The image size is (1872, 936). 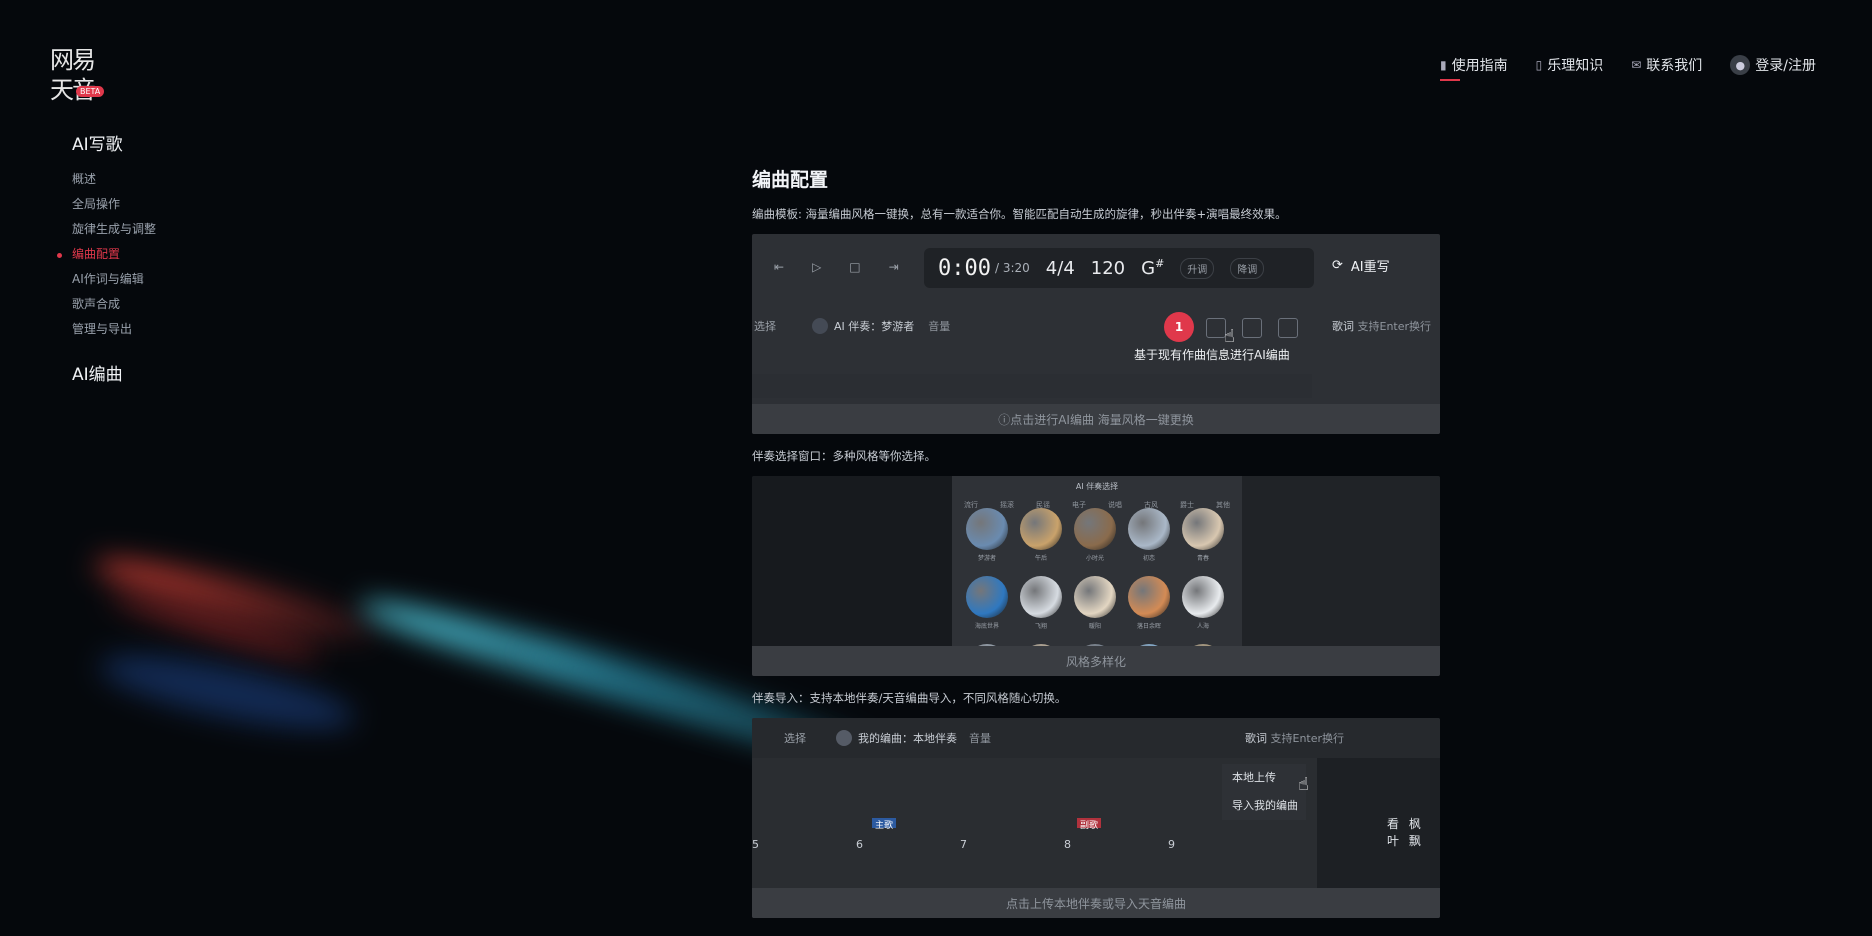 I want to click on editor-right-panel, so click(x=1341, y=561).